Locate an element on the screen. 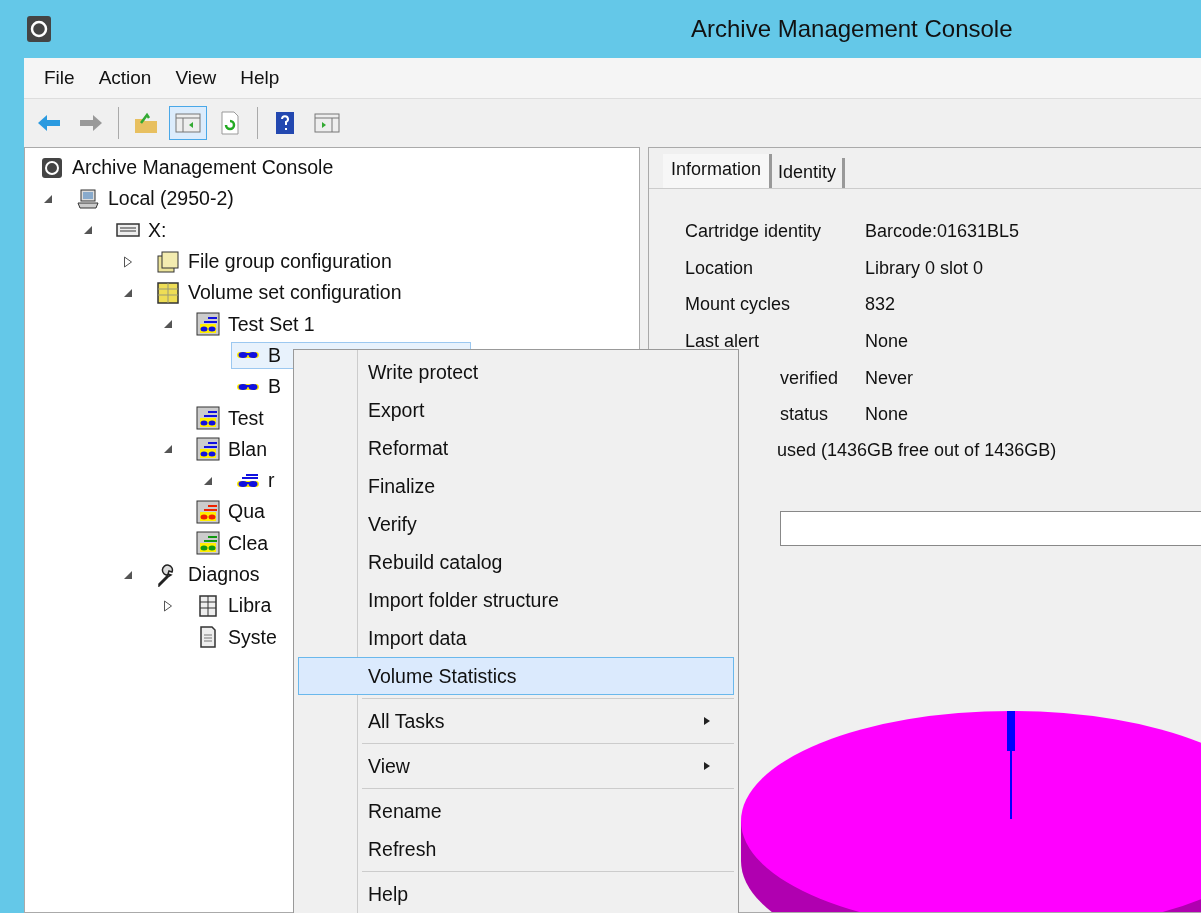 The height and width of the screenshot is (913, 1201). tree-item: Test Set 1 is located at coordinates (255, 324).